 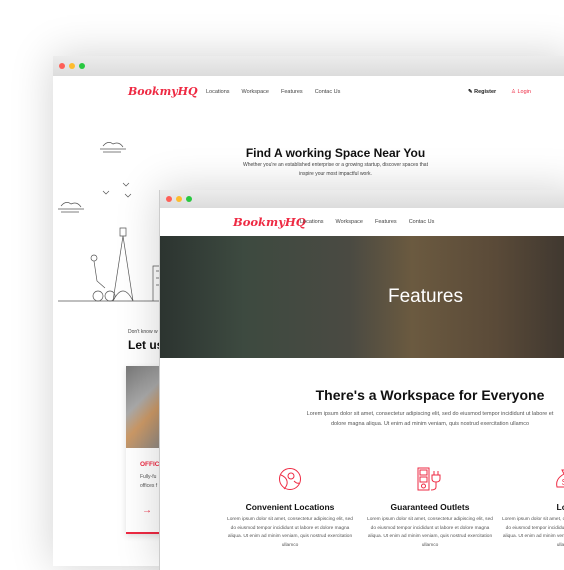 I want to click on feature-title: Convenient Locations, so click(x=290, y=507).